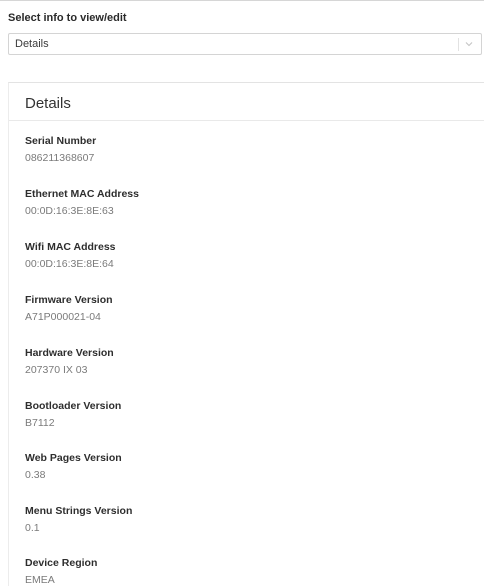  I want to click on chevron-down-icon, so click(469, 44).